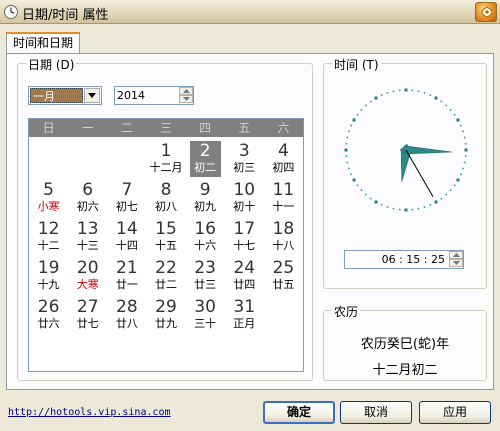 This screenshot has height=431, width=500. I want to click on year-spinner: 2014, so click(154, 95).